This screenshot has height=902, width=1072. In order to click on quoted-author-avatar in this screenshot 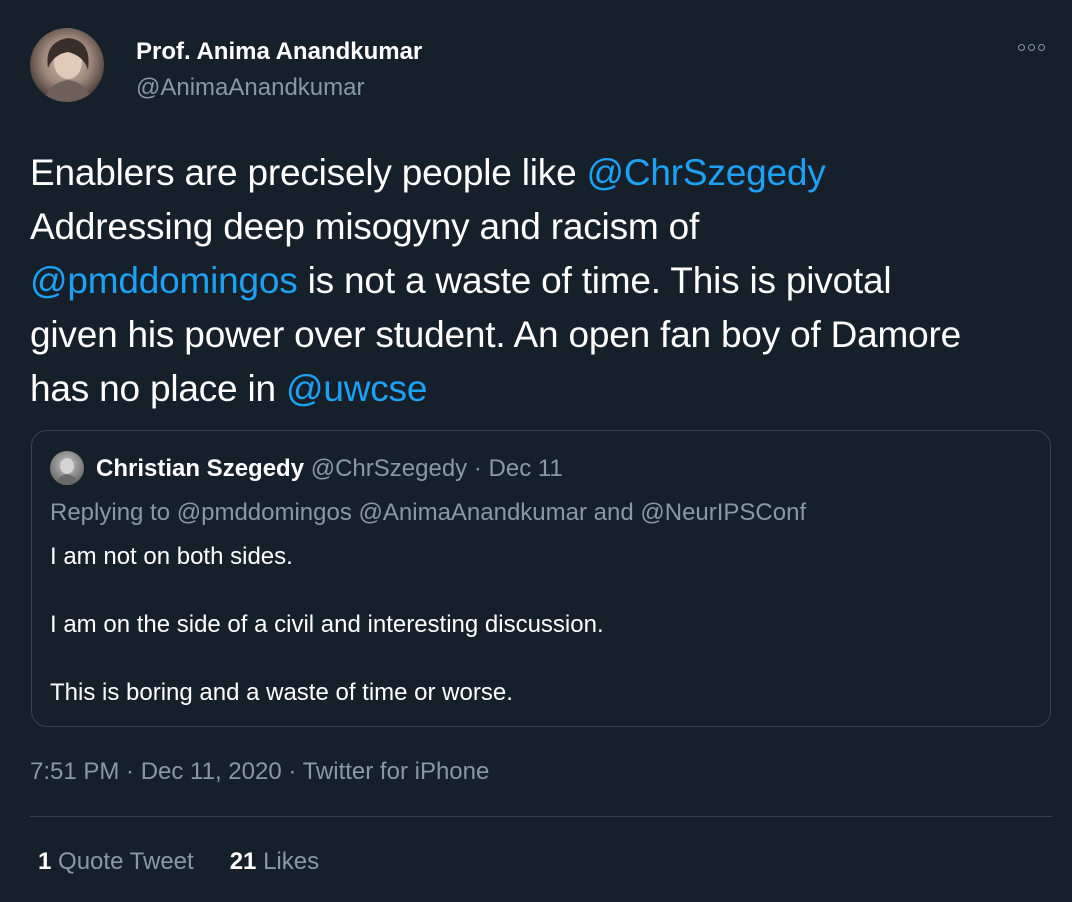, I will do `click(67, 468)`.